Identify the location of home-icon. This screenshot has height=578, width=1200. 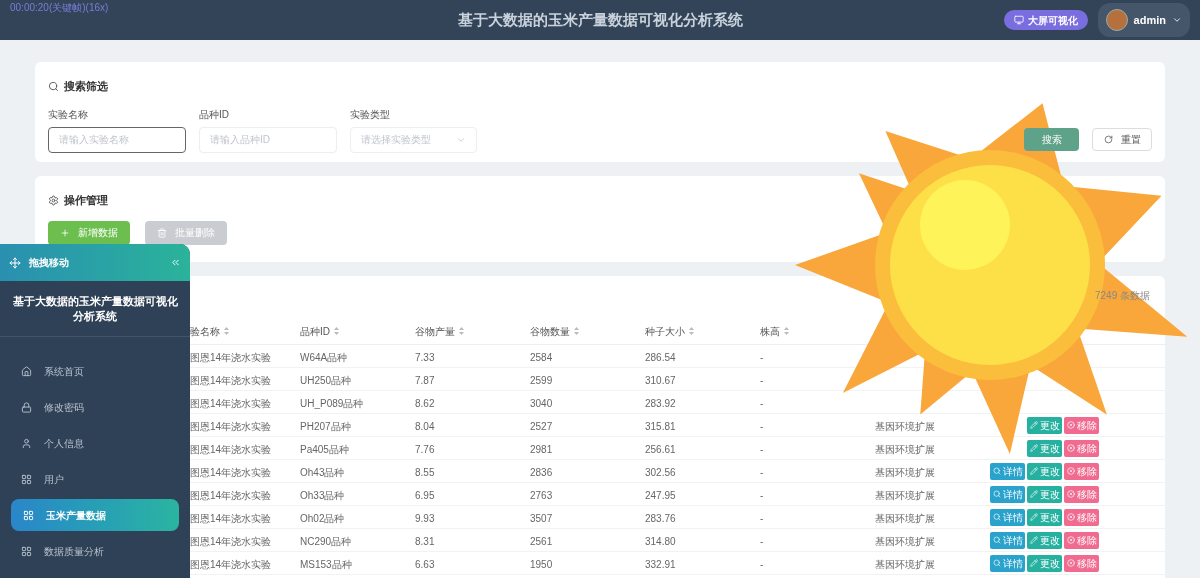
(26, 371).